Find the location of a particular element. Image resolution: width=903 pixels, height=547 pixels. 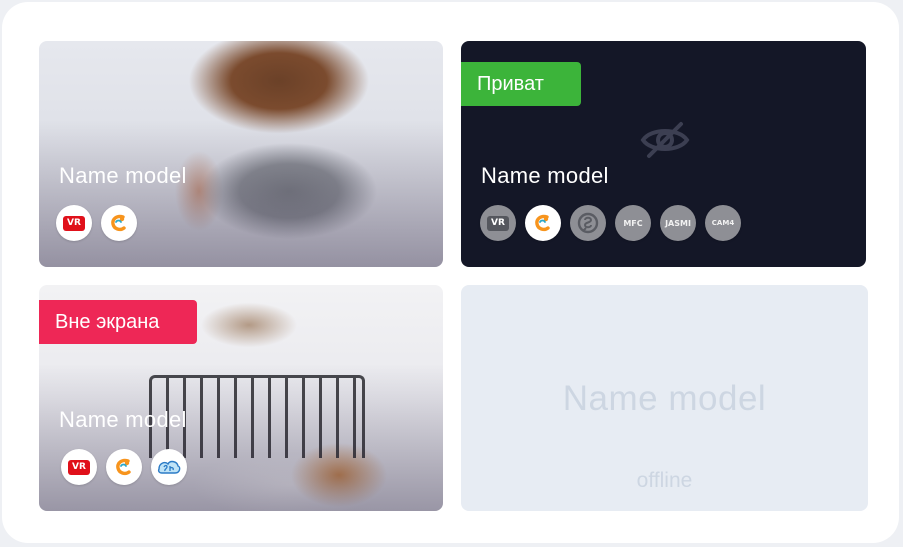

stripchat-icon is located at coordinates (588, 223).